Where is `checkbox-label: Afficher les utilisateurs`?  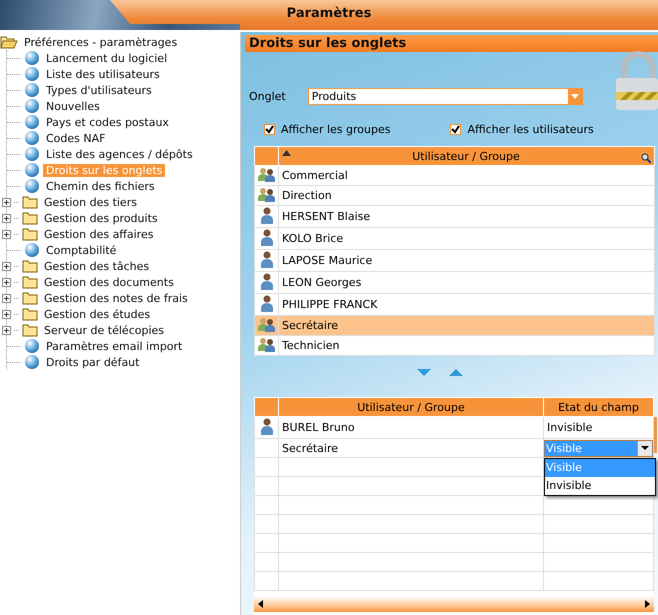
checkbox-label: Afficher les utilisateurs is located at coordinates (530, 129).